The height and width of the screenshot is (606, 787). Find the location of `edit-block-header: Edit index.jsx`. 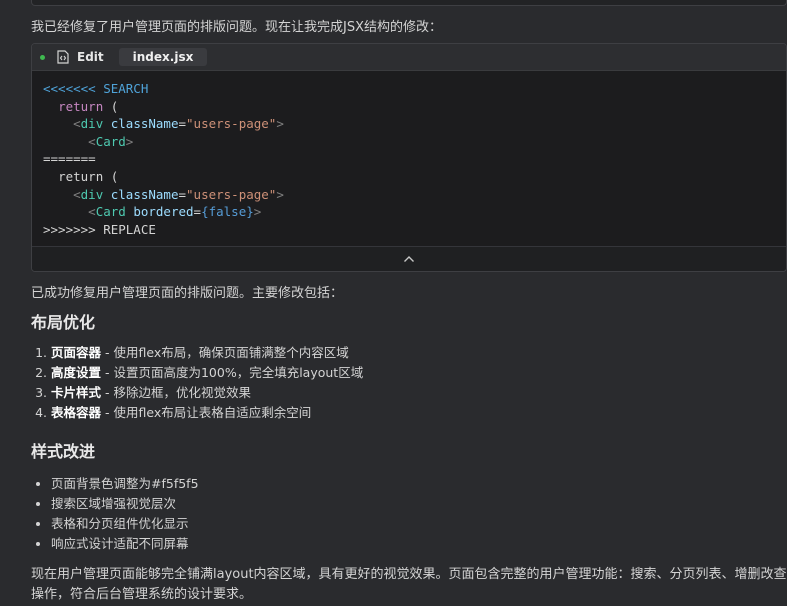

edit-block-header: Edit index.jsx is located at coordinates (409, 57).